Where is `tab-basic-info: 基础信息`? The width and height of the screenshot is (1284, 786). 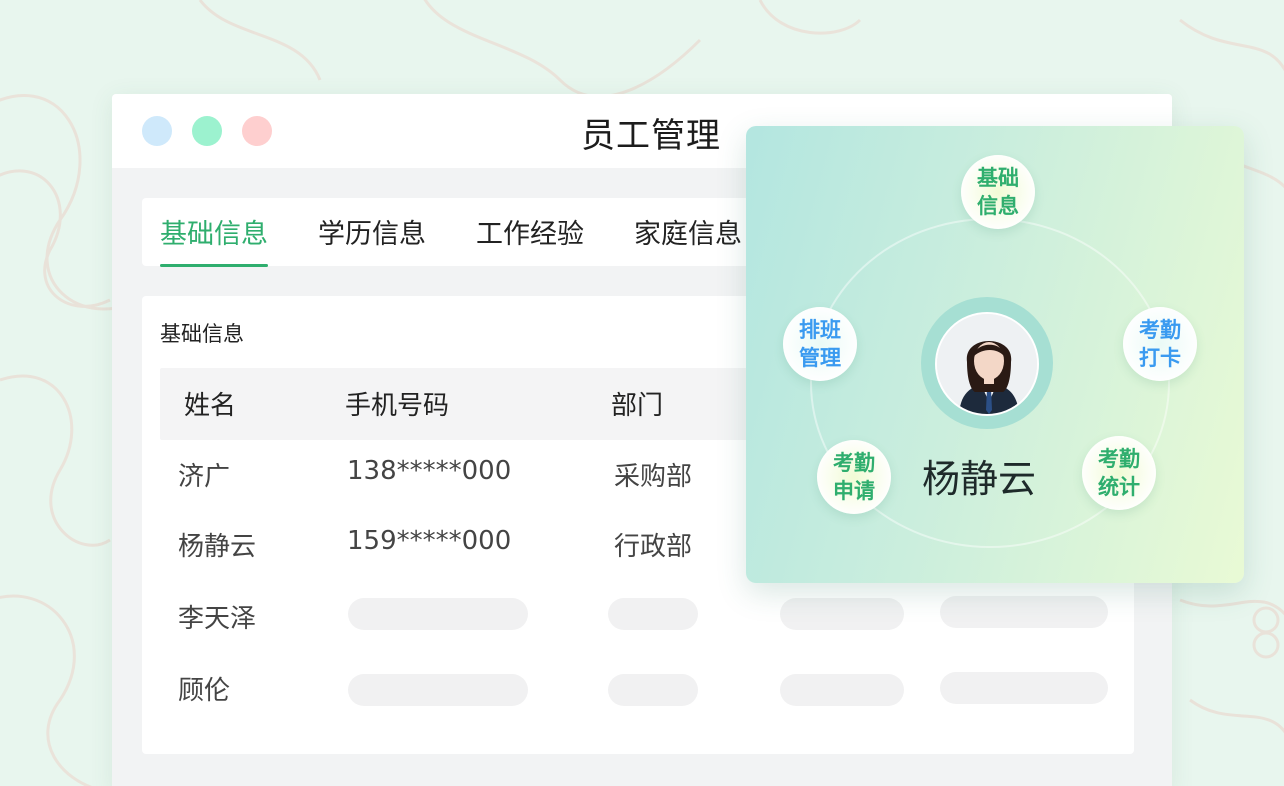 tab-basic-info: 基础信息 is located at coordinates (214, 231).